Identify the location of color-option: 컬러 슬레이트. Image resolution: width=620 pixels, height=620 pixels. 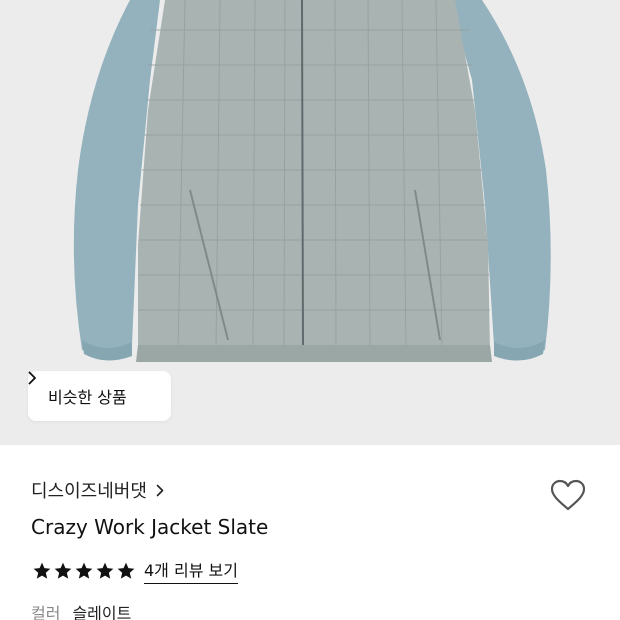
(81, 610).